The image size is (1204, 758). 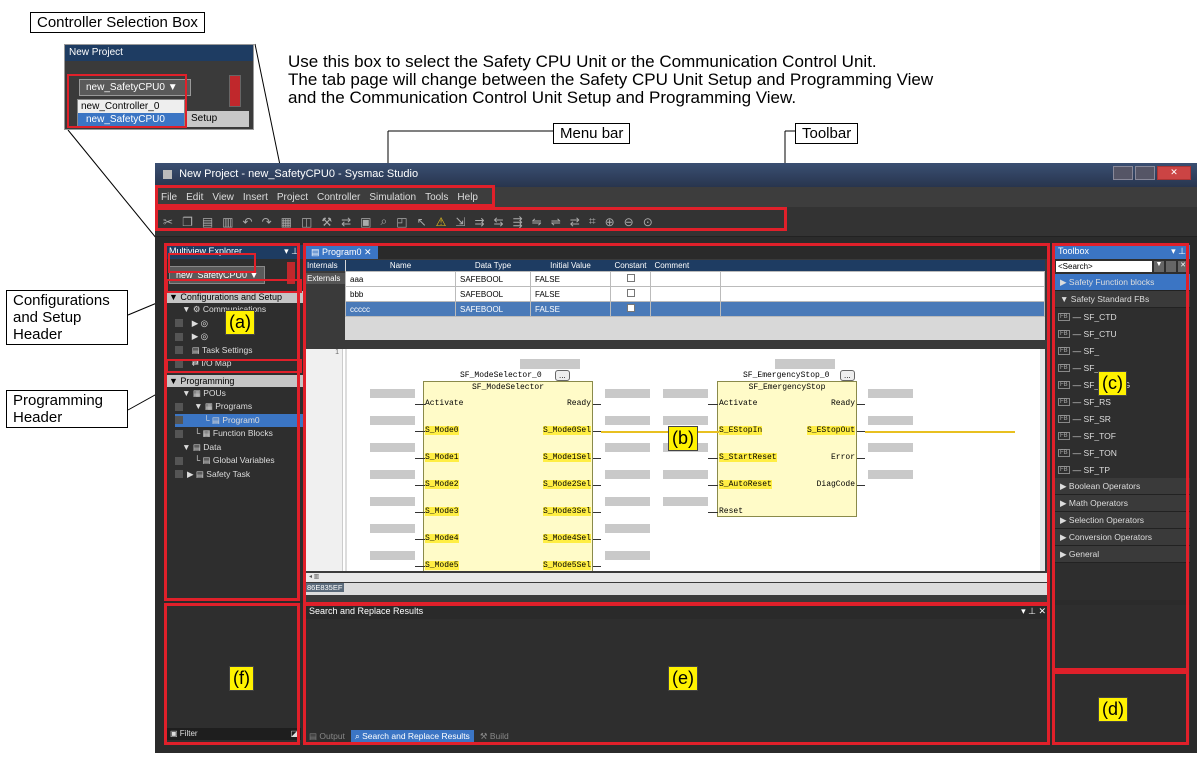 What do you see at coordinates (1122, 503) in the screenshot?
I see `toolbox-group: ▶ Math Operators` at bounding box center [1122, 503].